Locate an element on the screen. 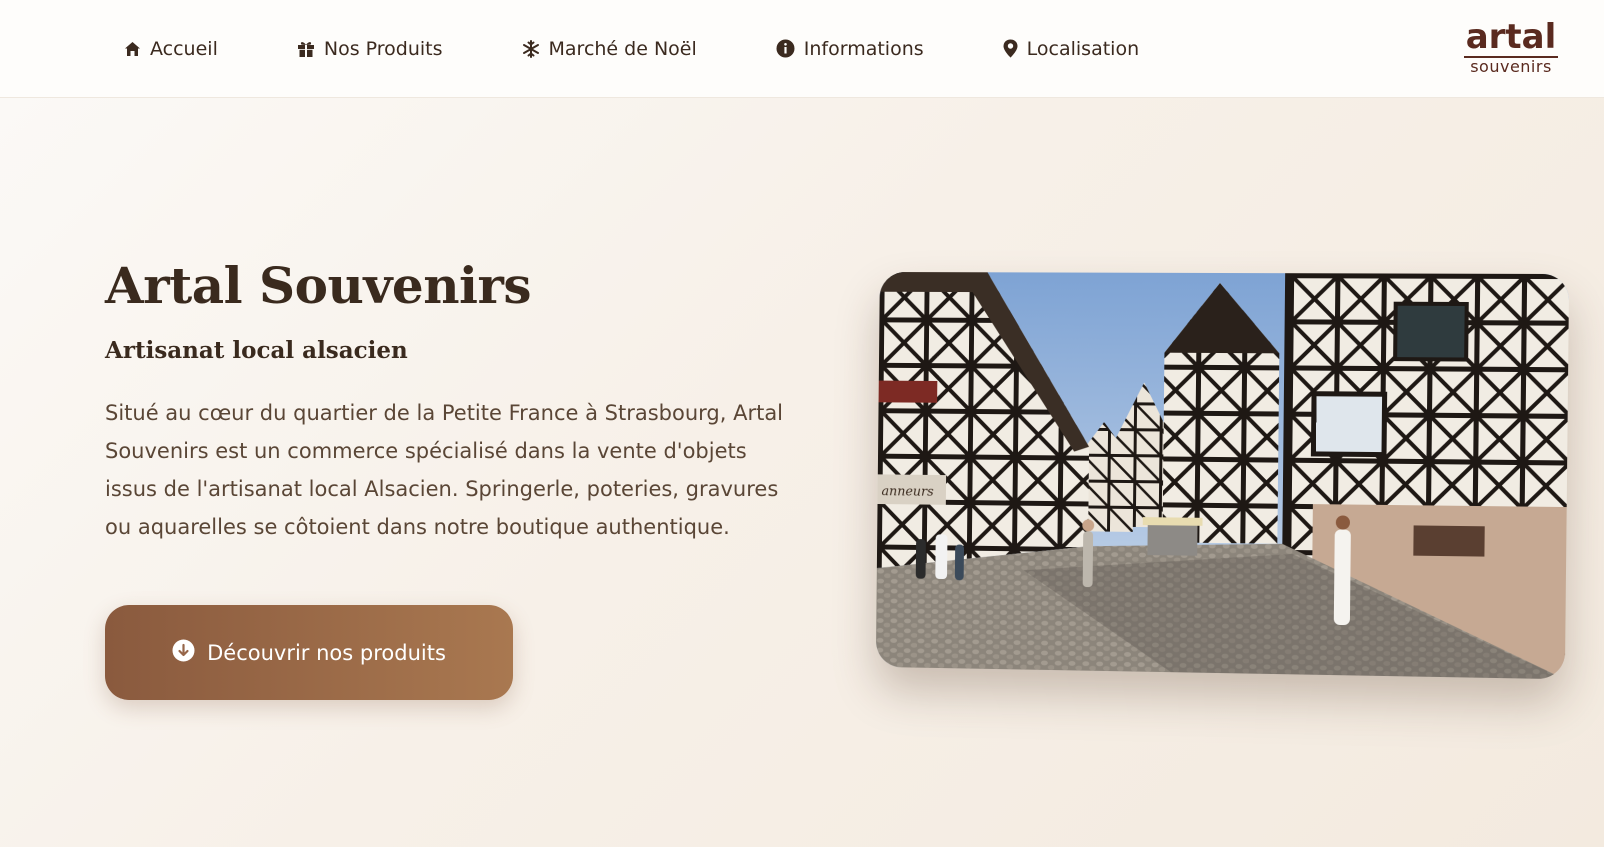 Image resolution: width=1604 pixels, height=847 pixels. nav-item-label: Informations is located at coordinates (863, 48).